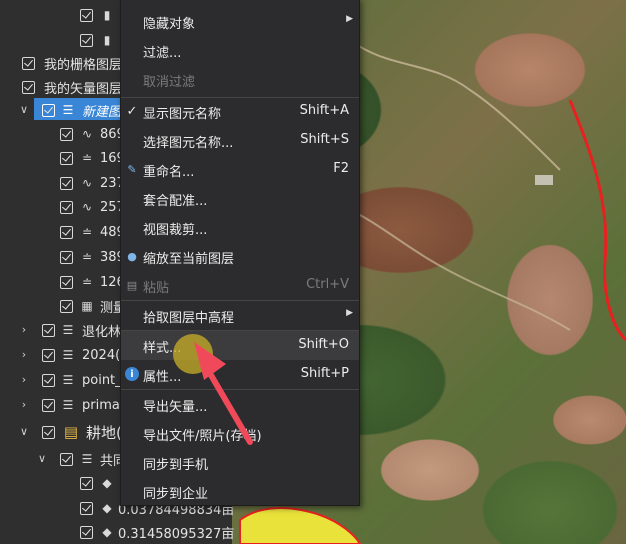 Image resolution: width=626 pixels, height=544 pixels. I want to click on menu-item-label: 隐藏对象, so click(169, 24).